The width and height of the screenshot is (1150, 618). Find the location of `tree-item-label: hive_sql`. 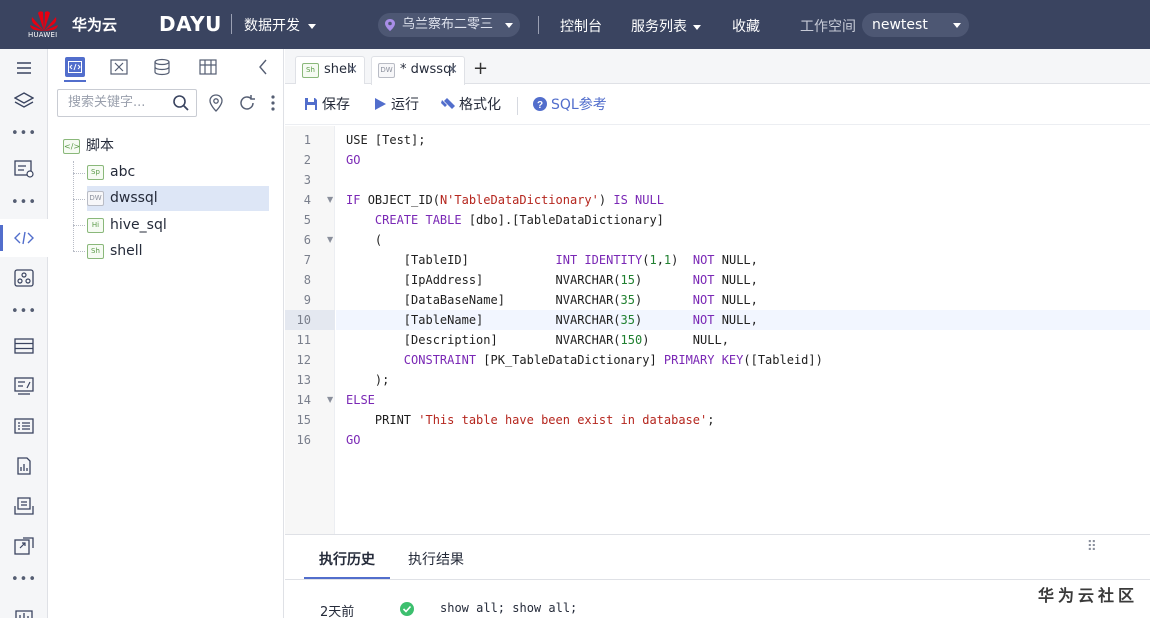

tree-item-label: hive_sql is located at coordinates (138, 225).